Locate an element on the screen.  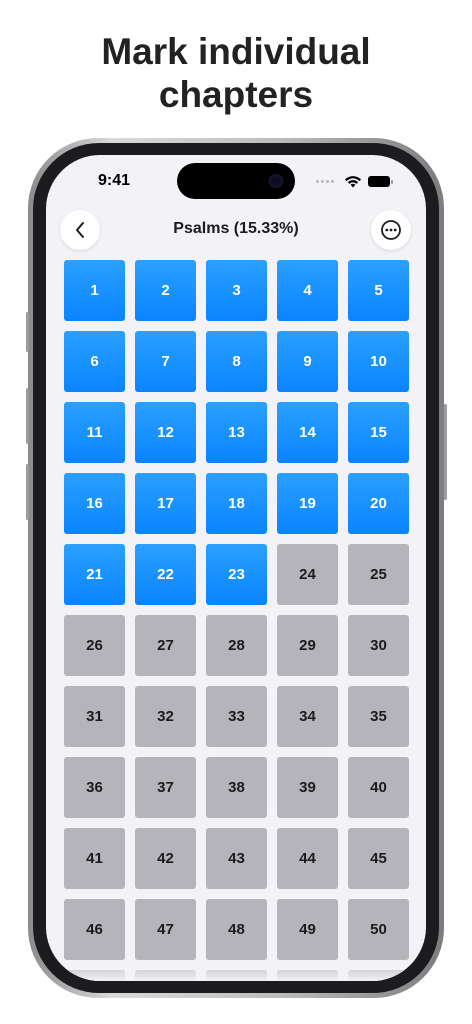
chapter-button-7: 7 is located at coordinates (165, 361).